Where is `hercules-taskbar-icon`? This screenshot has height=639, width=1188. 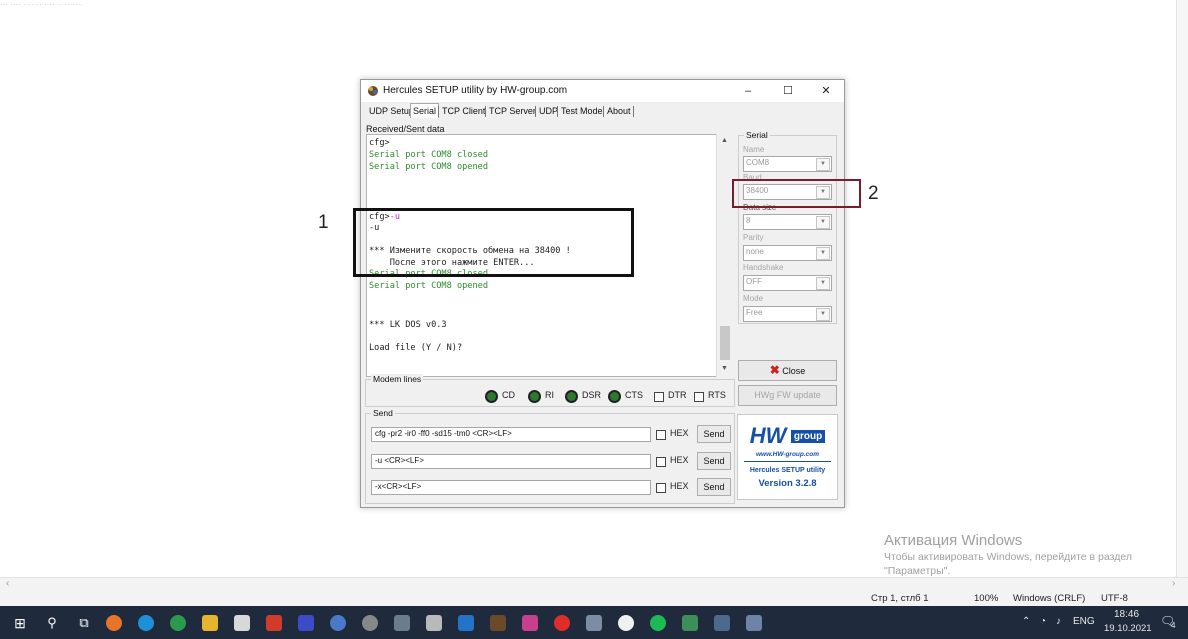
hercules-taskbar-icon is located at coordinates (498, 623).